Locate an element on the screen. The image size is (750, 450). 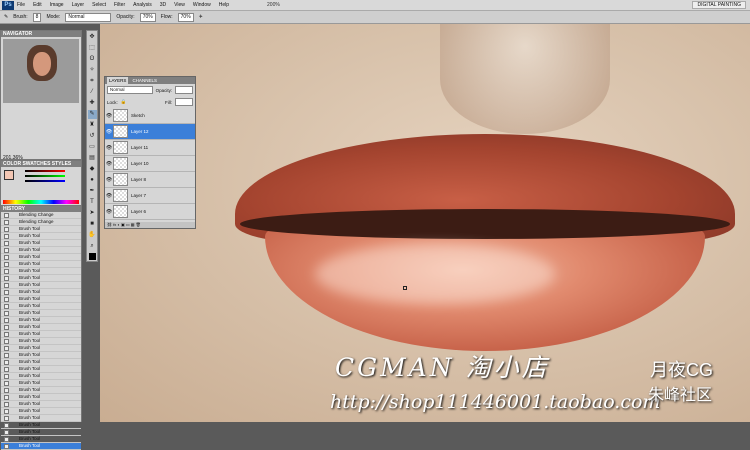
blend-mode-select: Normal is located at coordinates (130, 90).